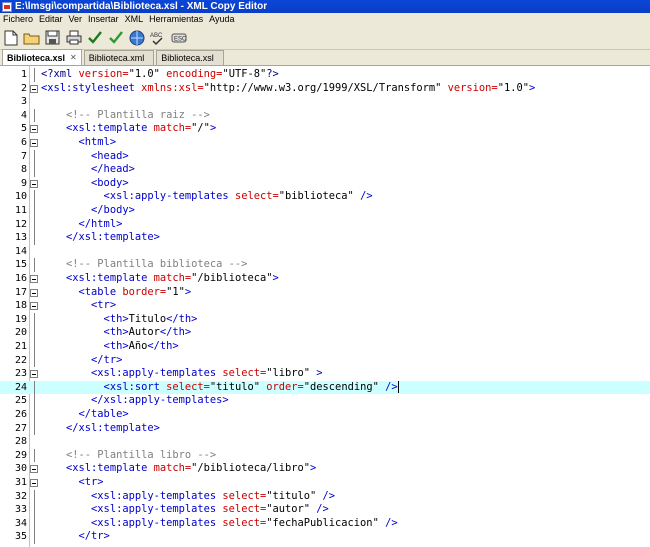 Image resolution: width=650 pixels, height=547 pixels. What do you see at coordinates (115, 37) in the screenshot?
I see `validate-icon` at bounding box center [115, 37].